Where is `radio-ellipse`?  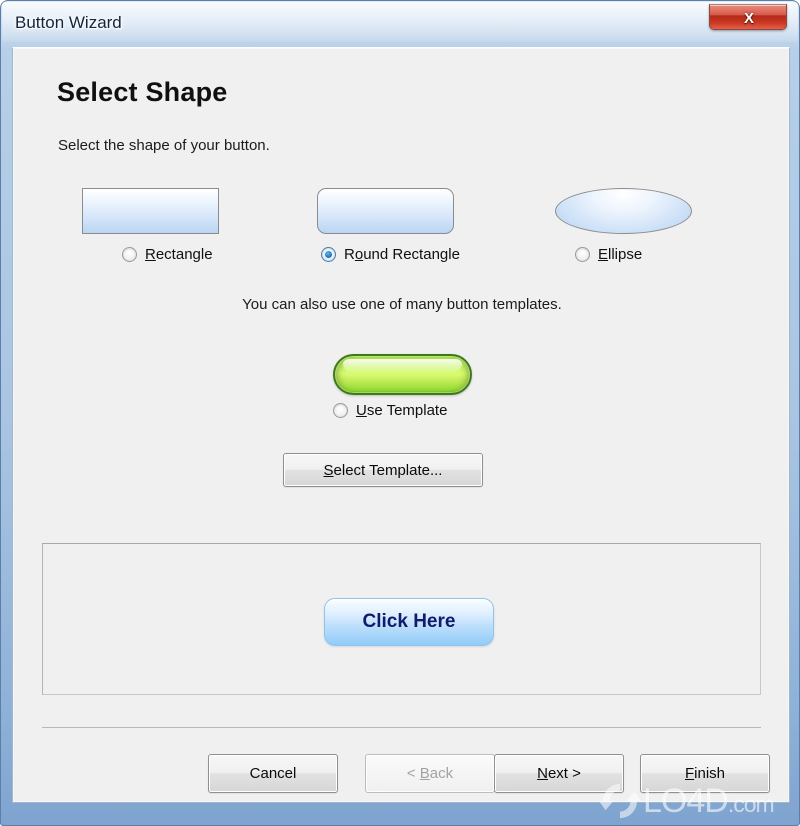 radio-ellipse is located at coordinates (582, 254).